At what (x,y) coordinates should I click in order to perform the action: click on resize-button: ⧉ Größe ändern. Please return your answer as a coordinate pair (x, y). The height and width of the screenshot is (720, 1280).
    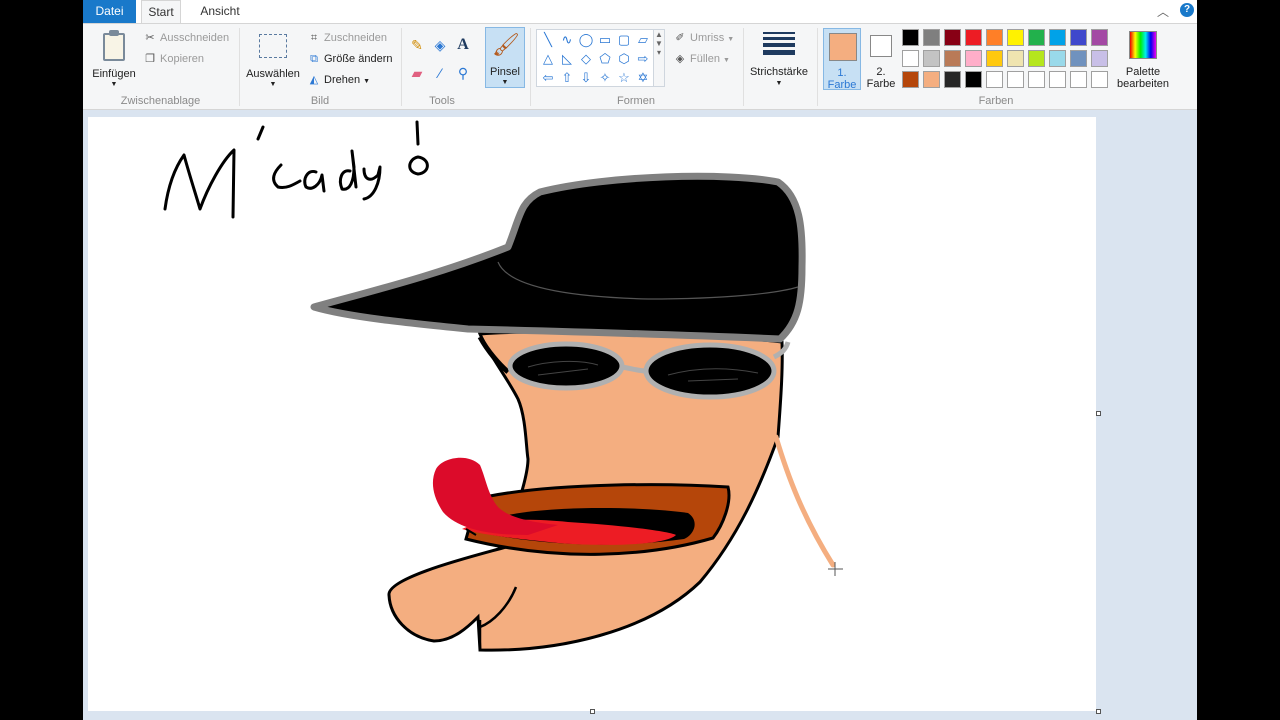
    Looking at the image, I should click on (349, 59).